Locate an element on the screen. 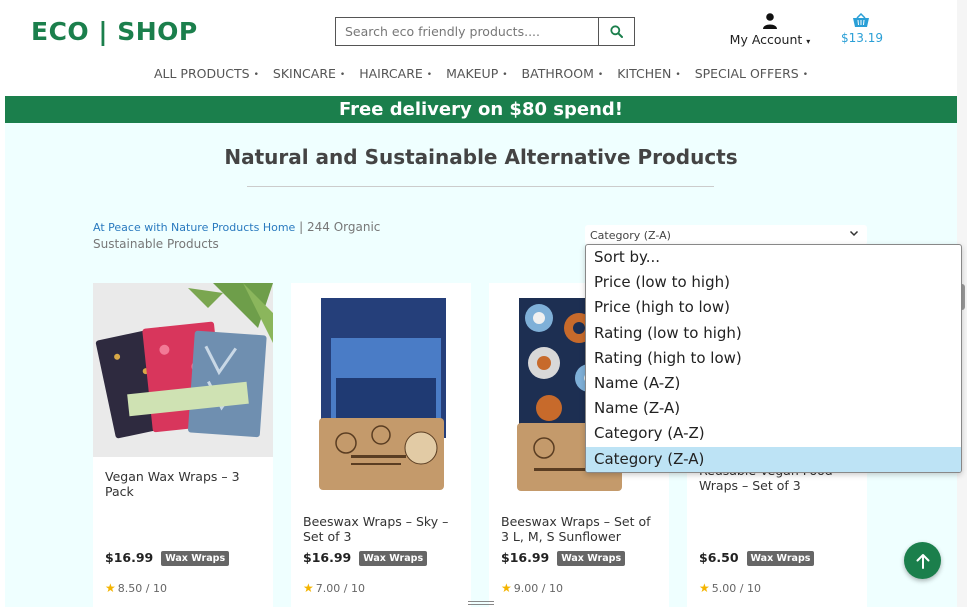  account-label: My Account is located at coordinates (766, 39).